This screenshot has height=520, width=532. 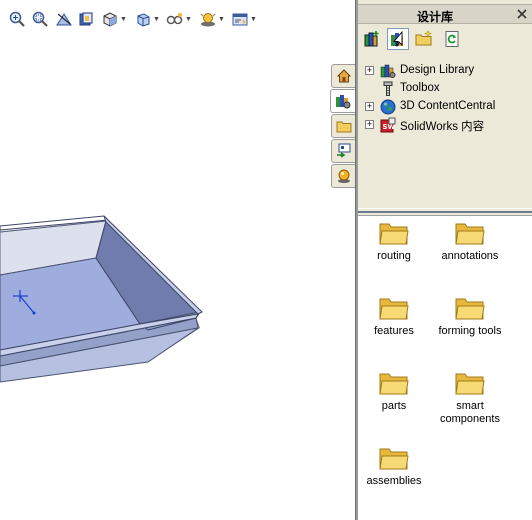 I want to click on create-new-folder-button, so click(x=424, y=39).